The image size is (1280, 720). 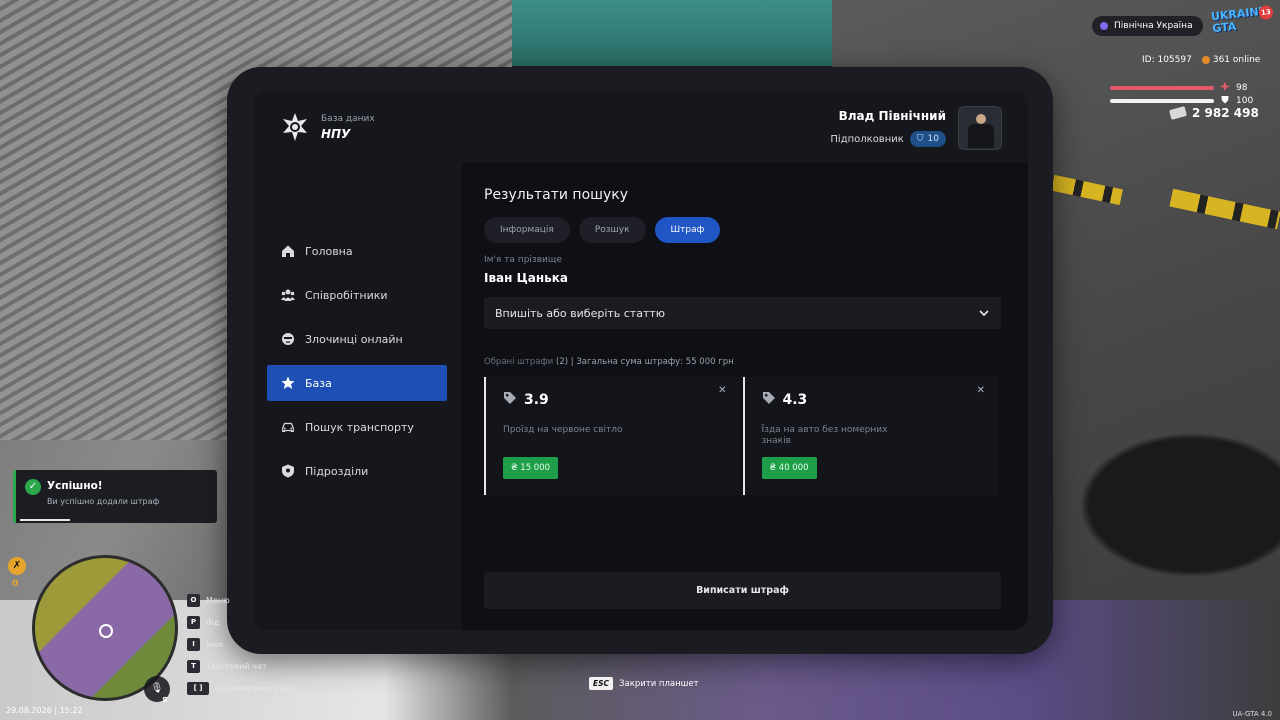 What do you see at coordinates (354, 339) in the screenshot?
I see `sidebar-item-label: Злочинці онлайн` at bounding box center [354, 339].